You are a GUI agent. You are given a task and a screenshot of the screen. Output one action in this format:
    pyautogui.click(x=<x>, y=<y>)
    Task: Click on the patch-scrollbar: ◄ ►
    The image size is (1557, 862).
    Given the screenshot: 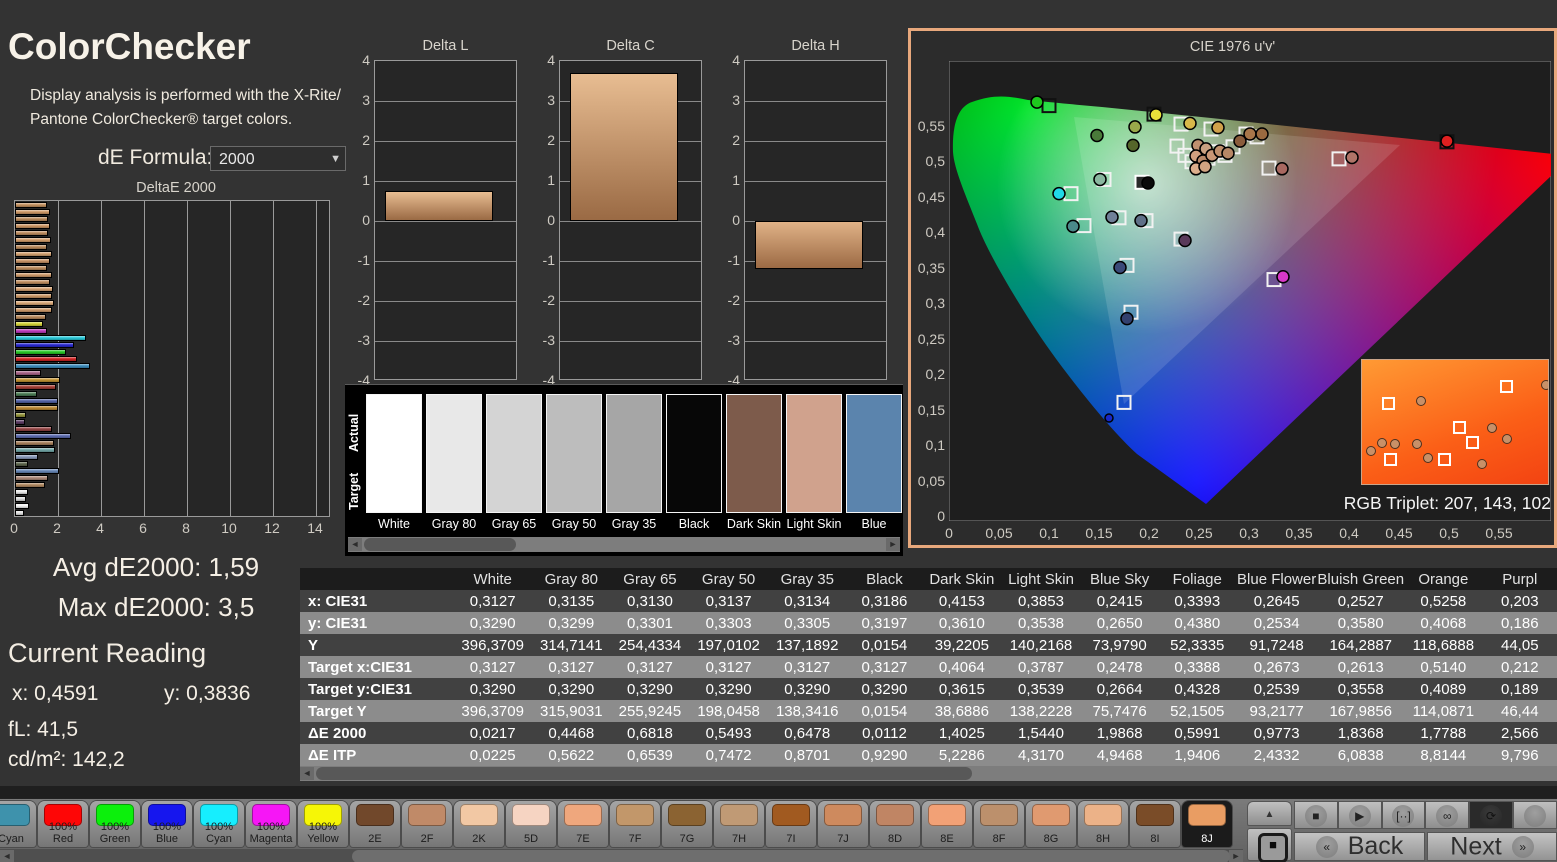 What is the action you would take?
    pyautogui.click(x=621, y=855)
    